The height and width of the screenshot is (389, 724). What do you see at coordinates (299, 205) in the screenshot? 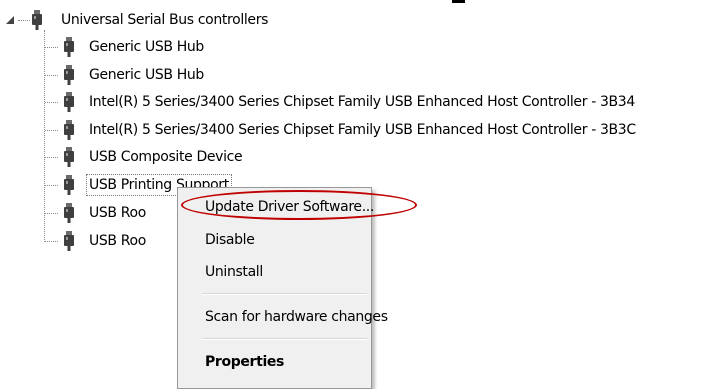
I see `annotation-highlight-ellipse` at bounding box center [299, 205].